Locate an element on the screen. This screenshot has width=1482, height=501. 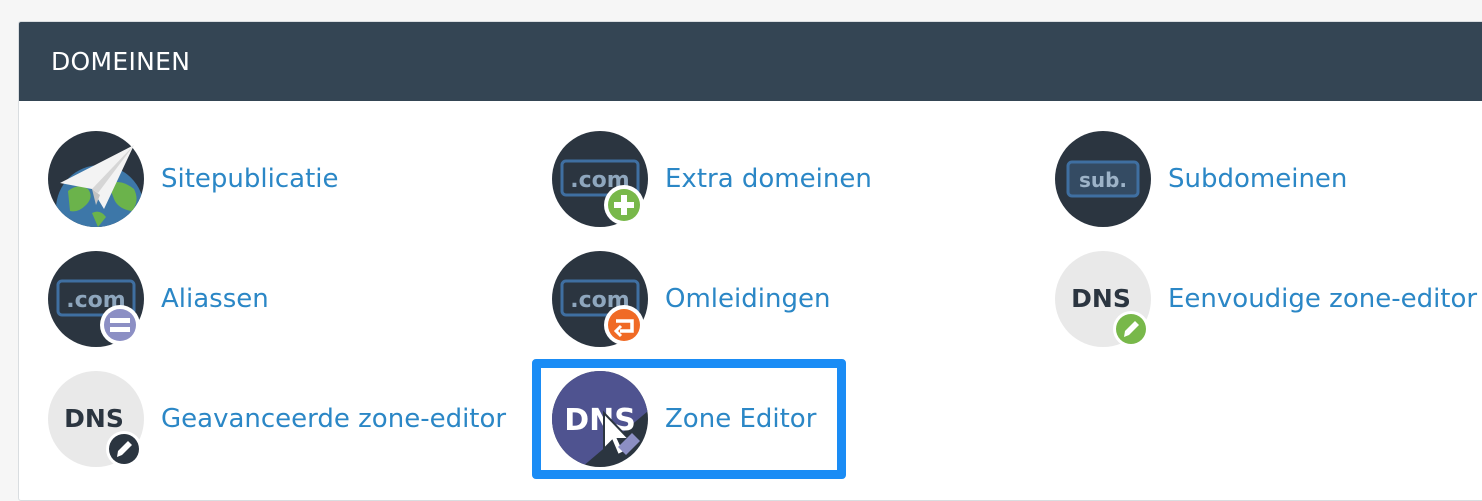
item-label: Zone Editor is located at coordinates (741, 419).